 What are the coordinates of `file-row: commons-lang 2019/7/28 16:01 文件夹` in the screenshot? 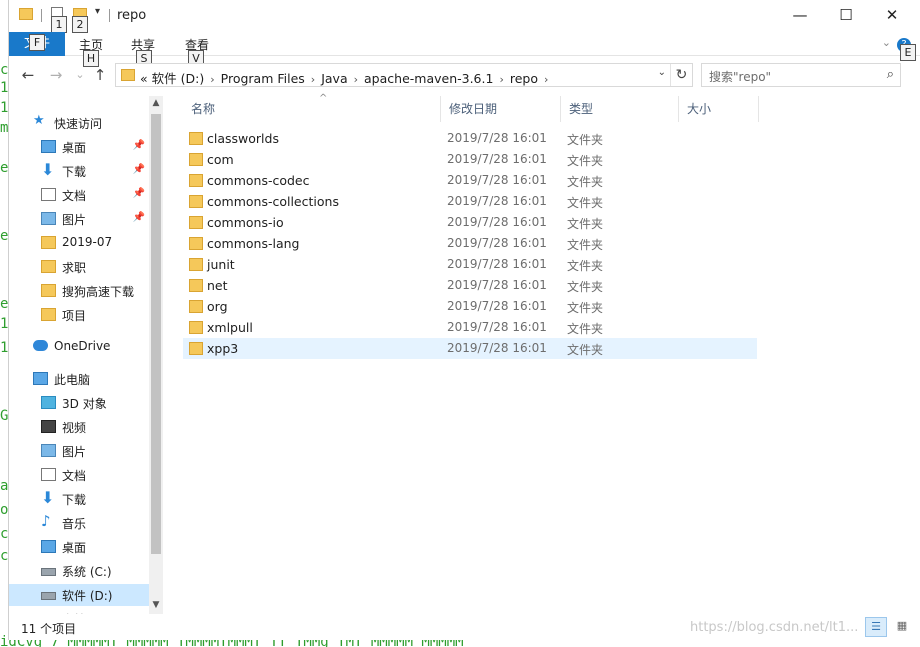 It's located at (470, 243).